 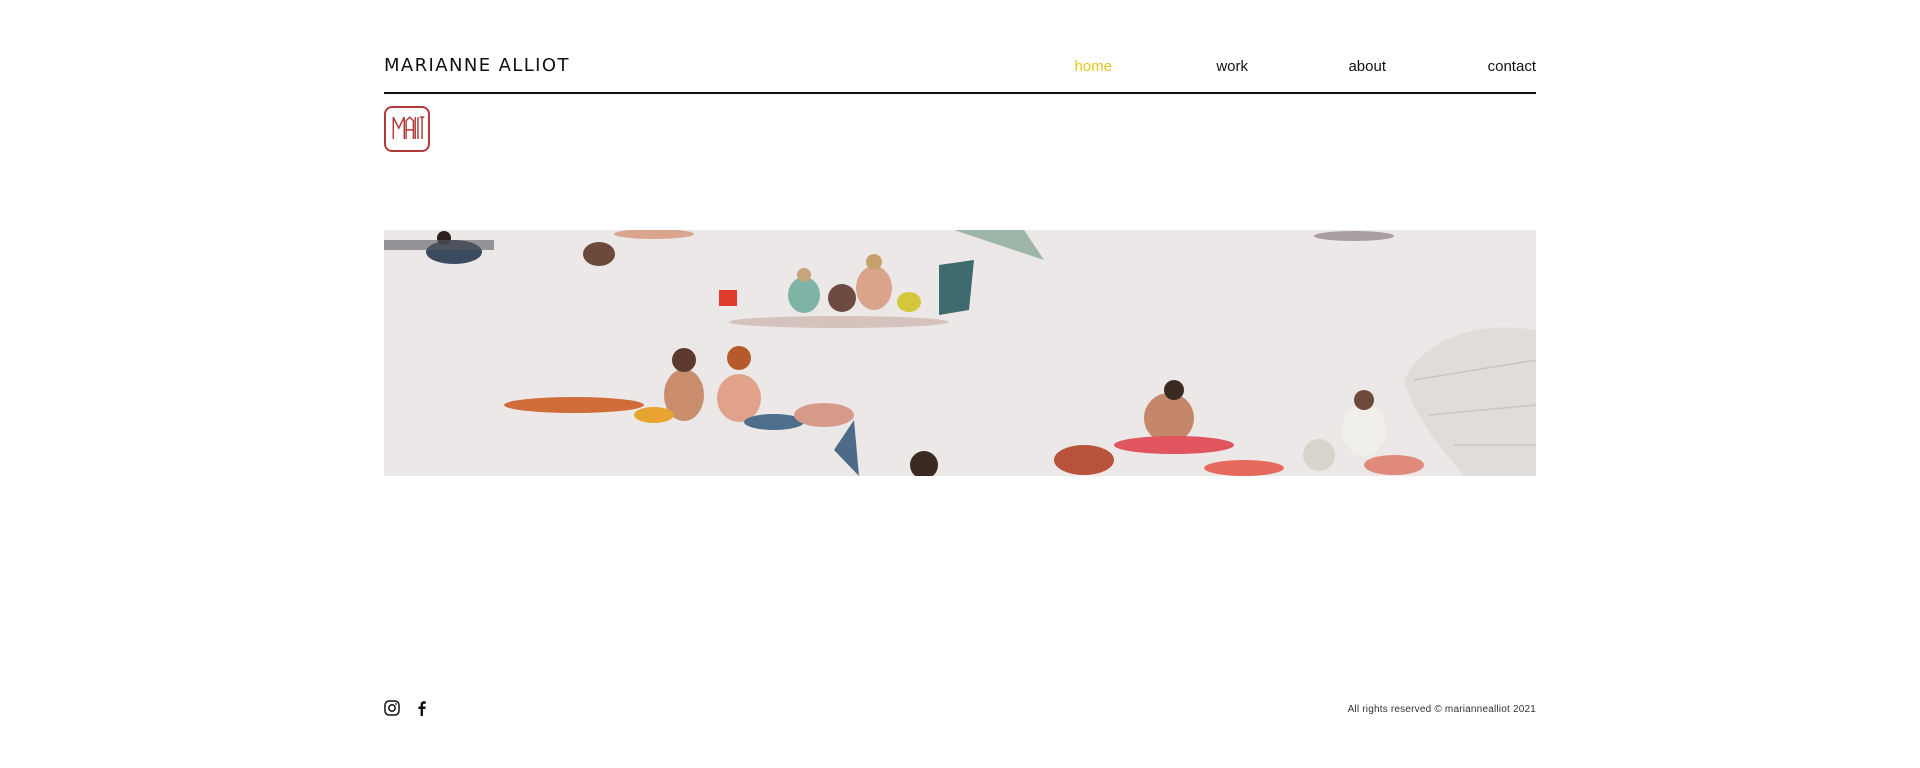 I want to click on logo-seal, so click(x=407, y=129).